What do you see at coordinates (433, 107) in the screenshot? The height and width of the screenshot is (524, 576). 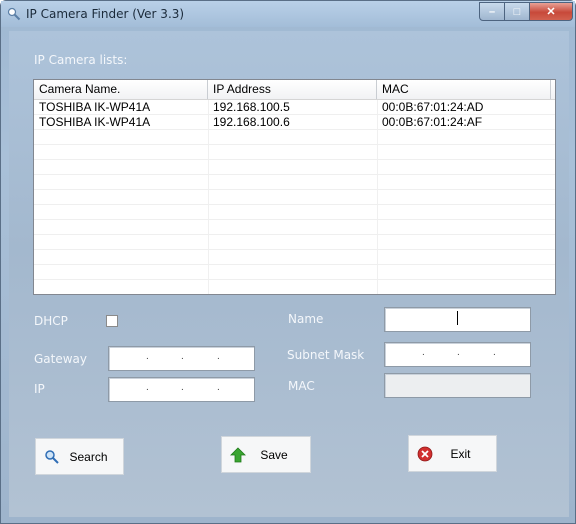 I see `cell-mac: 00:0B:67:01:24:AD` at bounding box center [433, 107].